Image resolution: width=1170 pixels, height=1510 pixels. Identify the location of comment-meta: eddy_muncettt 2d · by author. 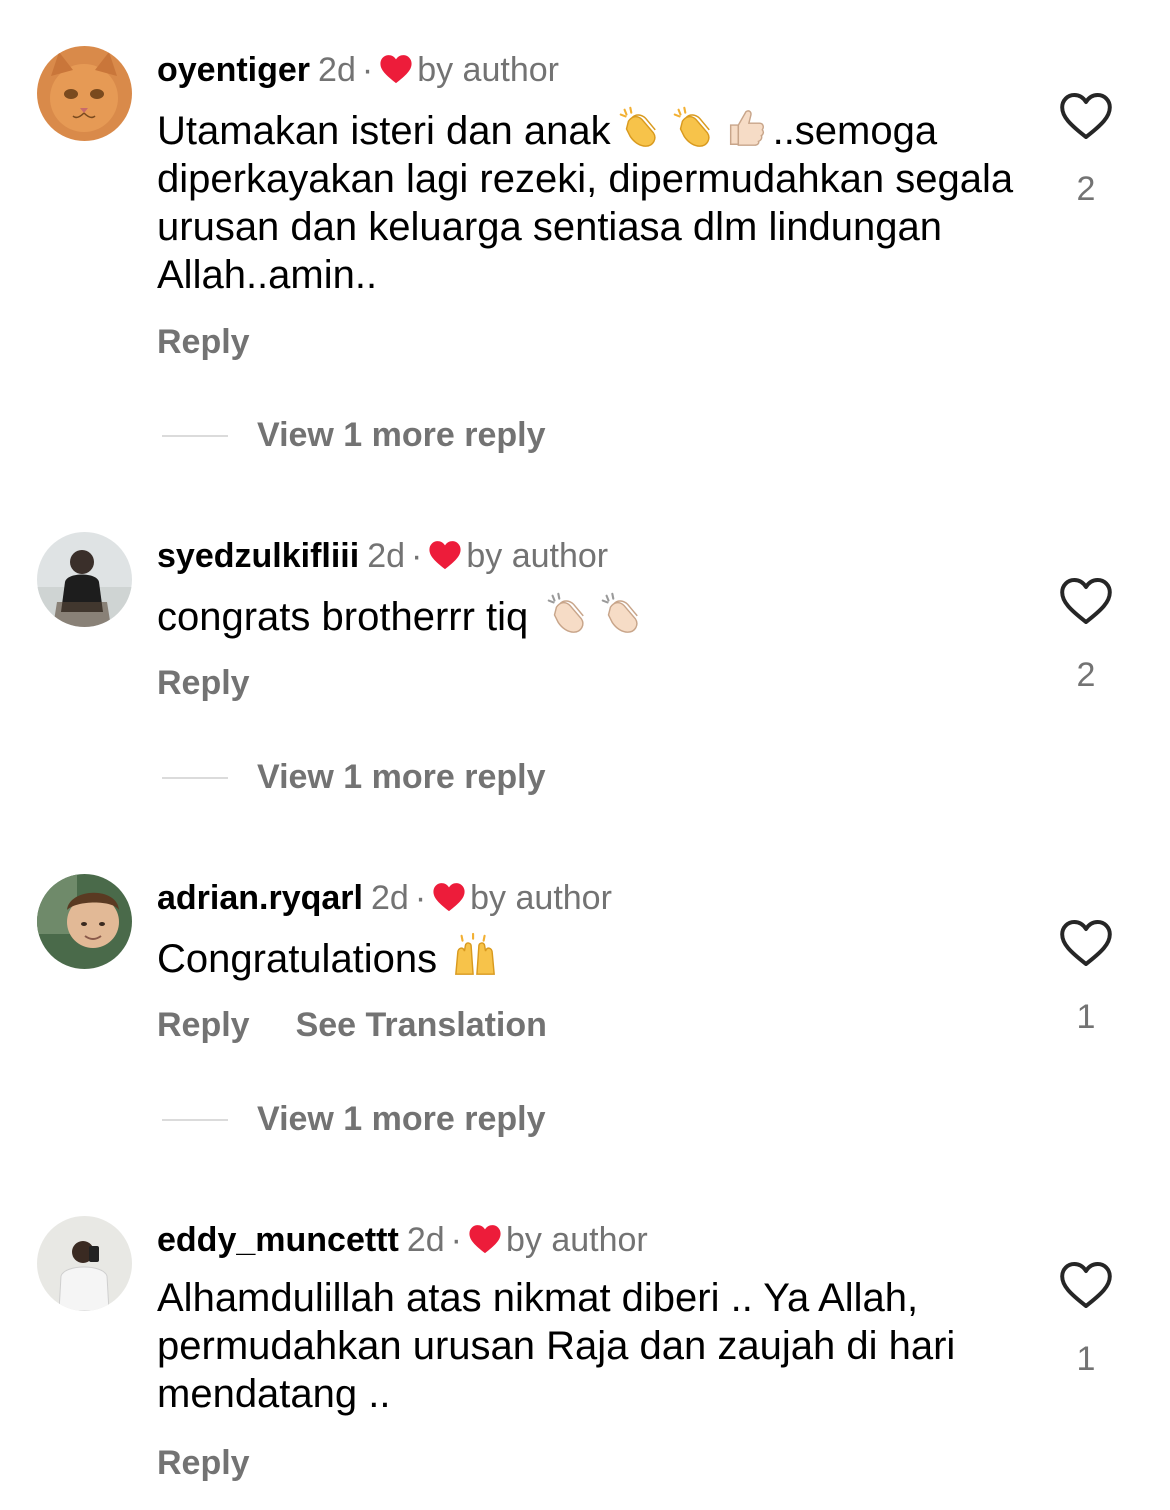
(402, 1240).